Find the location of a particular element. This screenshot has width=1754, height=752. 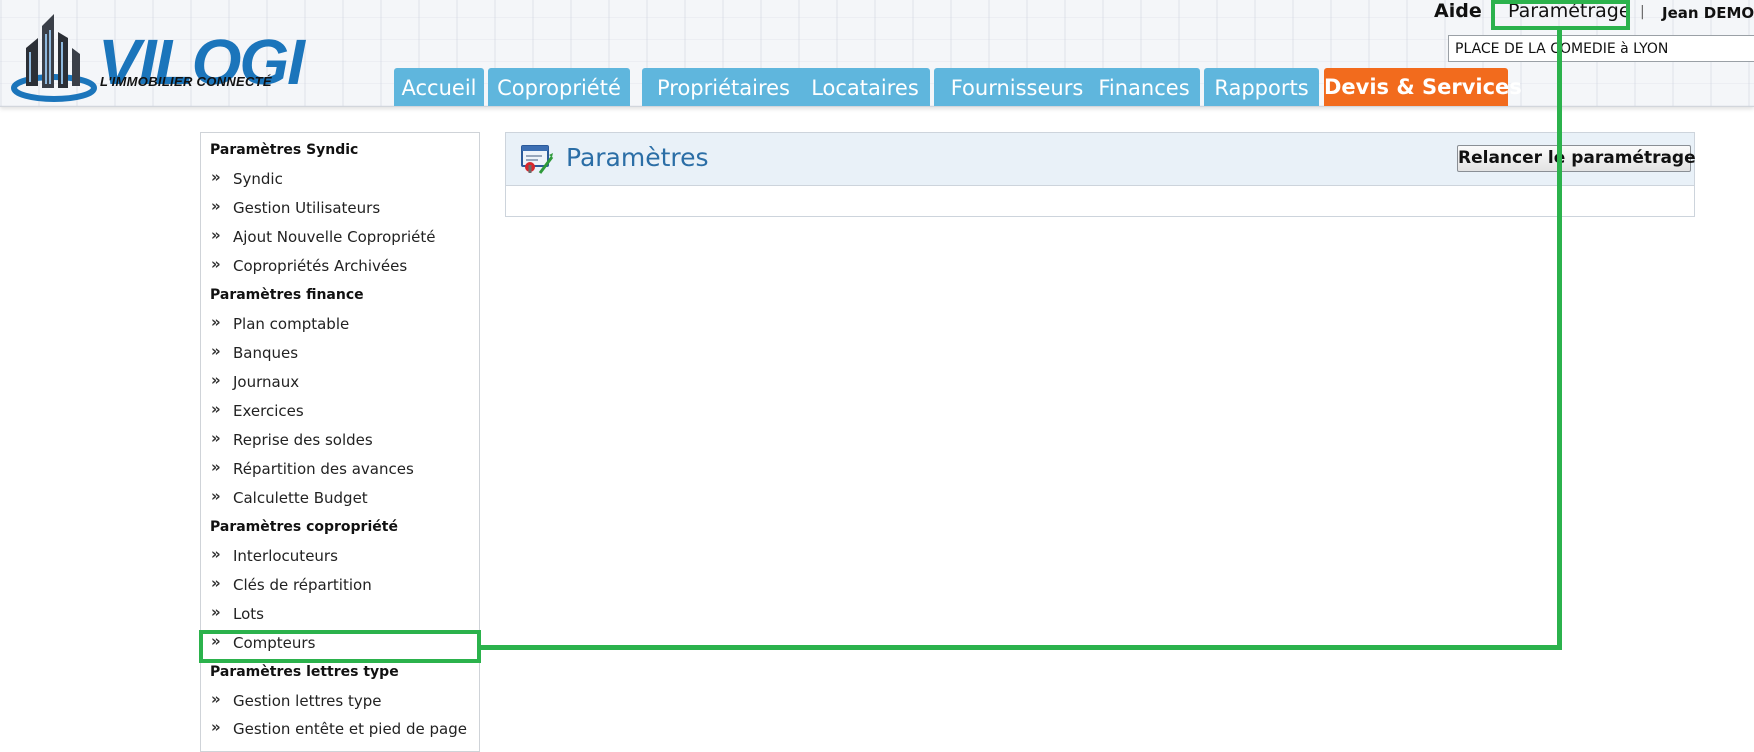

panel-header: Paramètres Relancer le paramétrage is located at coordinates (1101, 159).